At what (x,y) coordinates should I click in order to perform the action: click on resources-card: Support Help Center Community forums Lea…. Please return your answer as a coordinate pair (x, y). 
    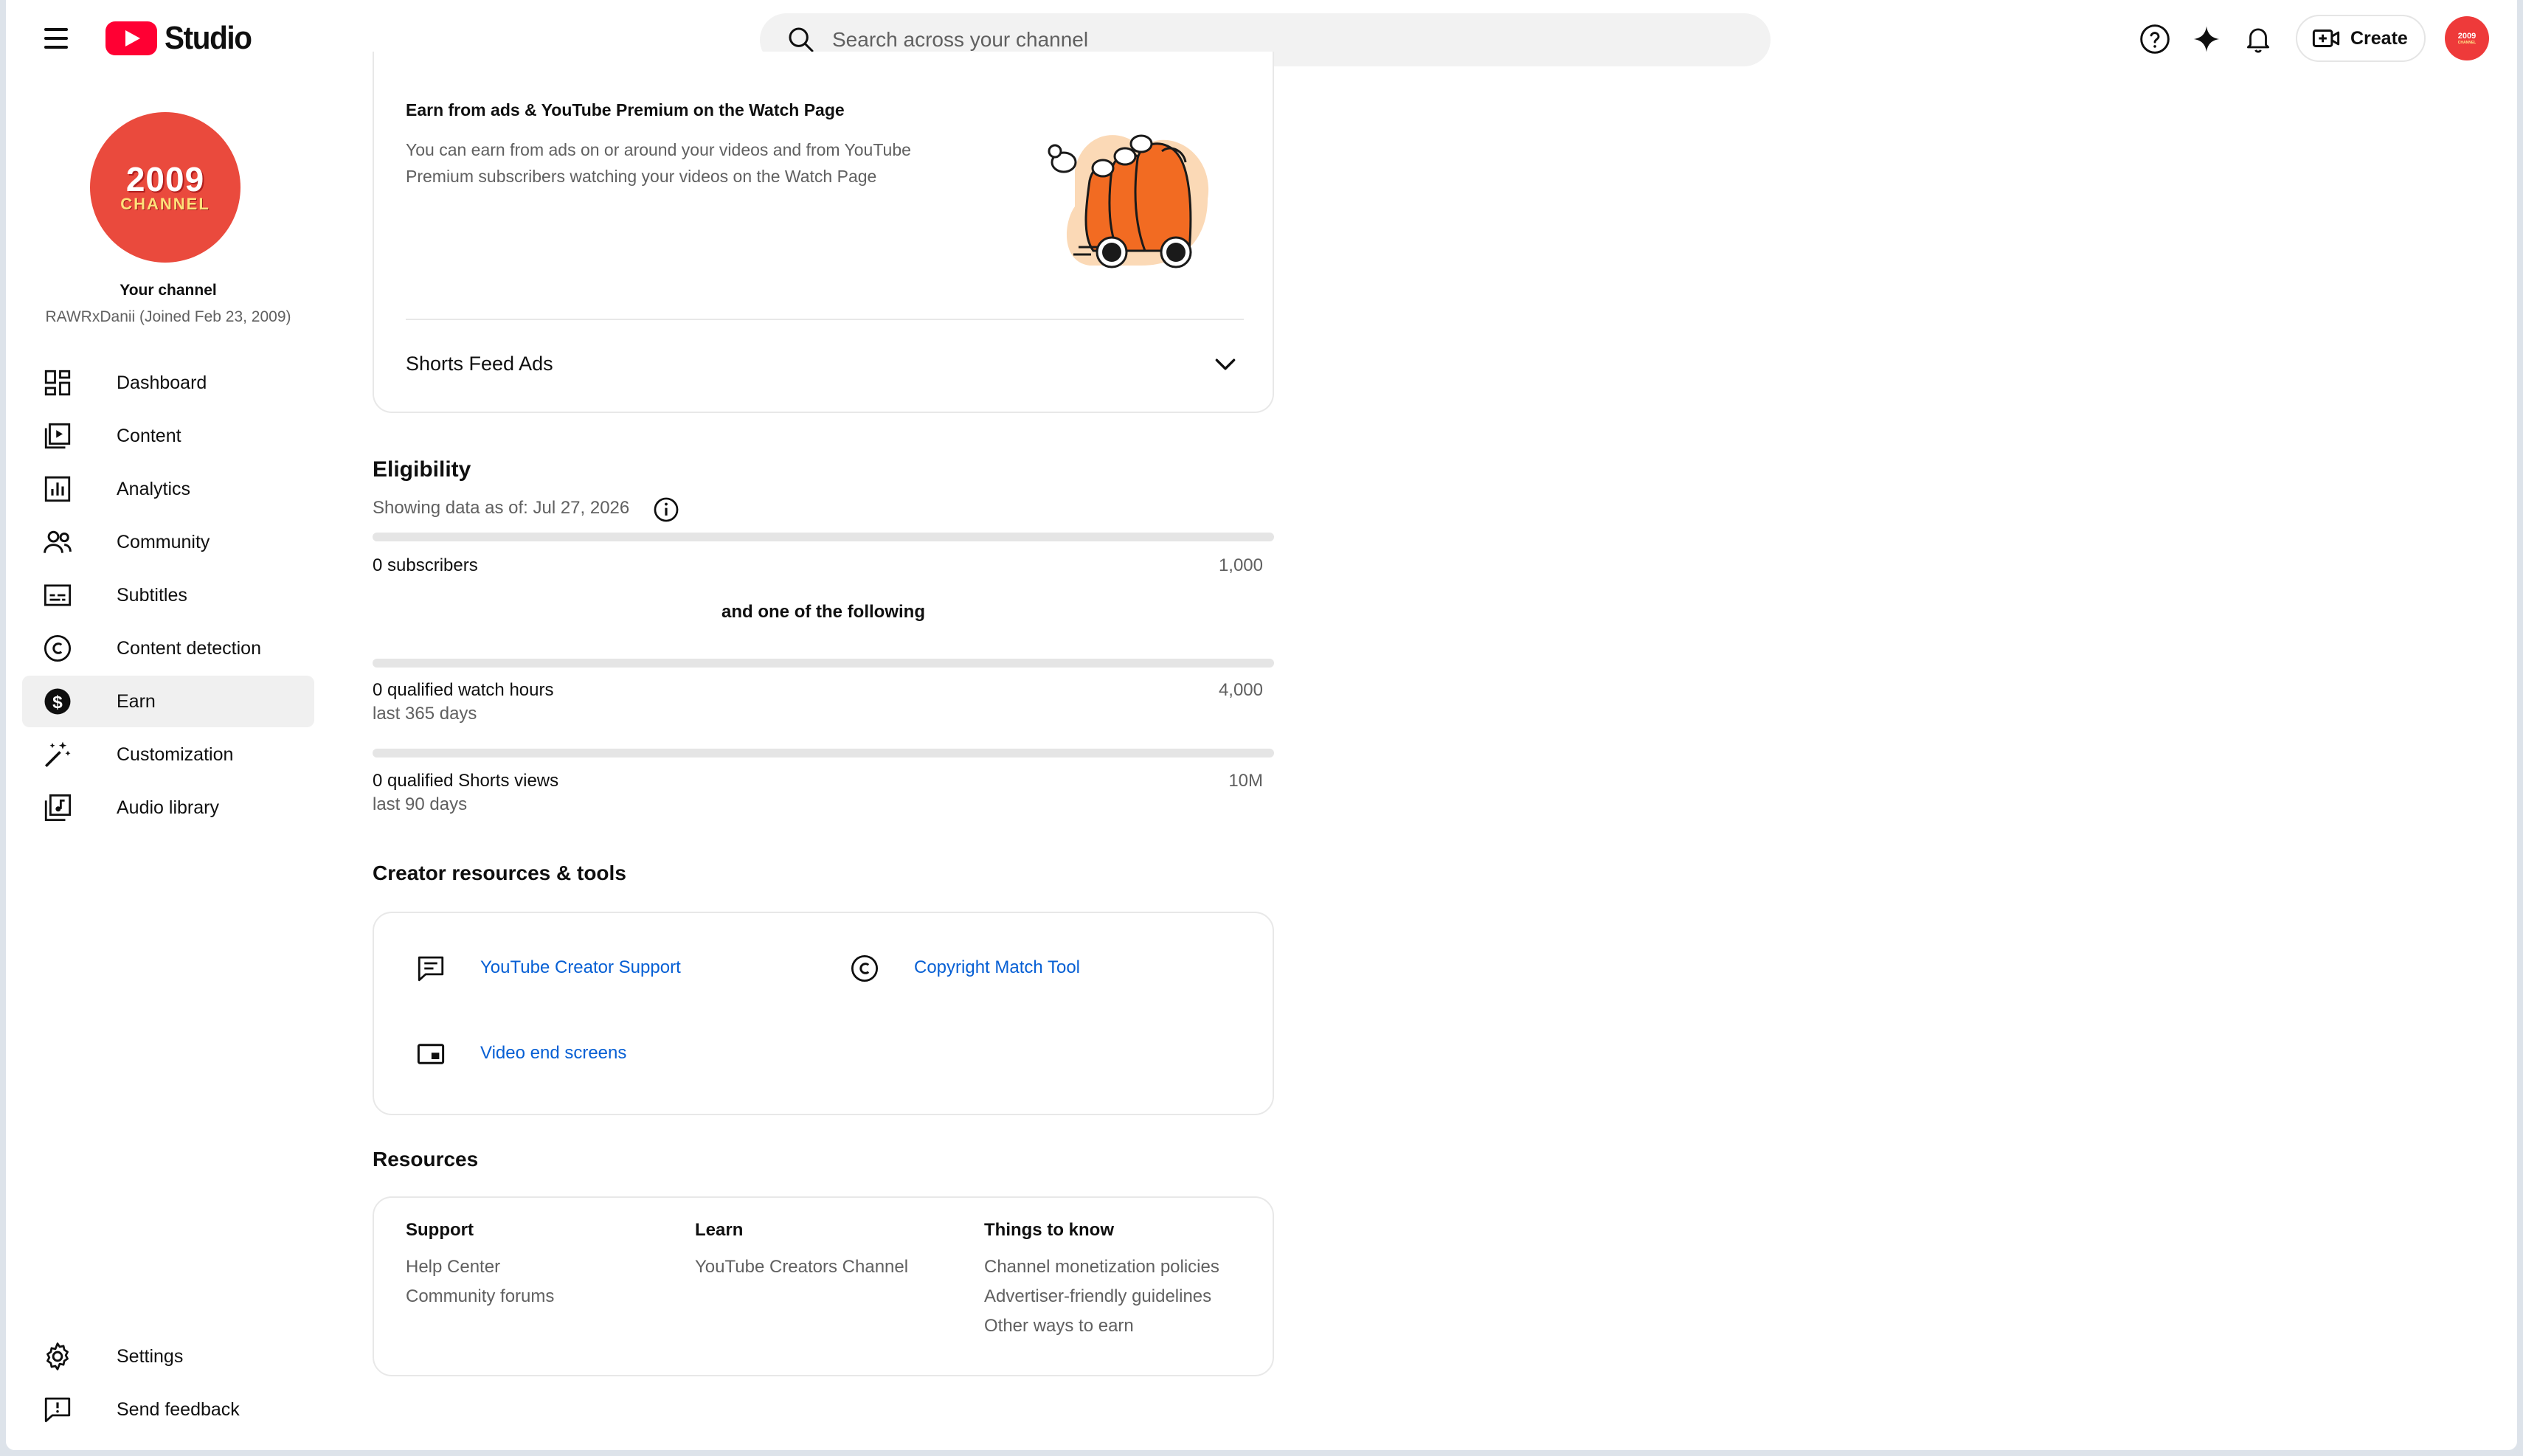
    Looking at the image, I should click on (823, 1286).